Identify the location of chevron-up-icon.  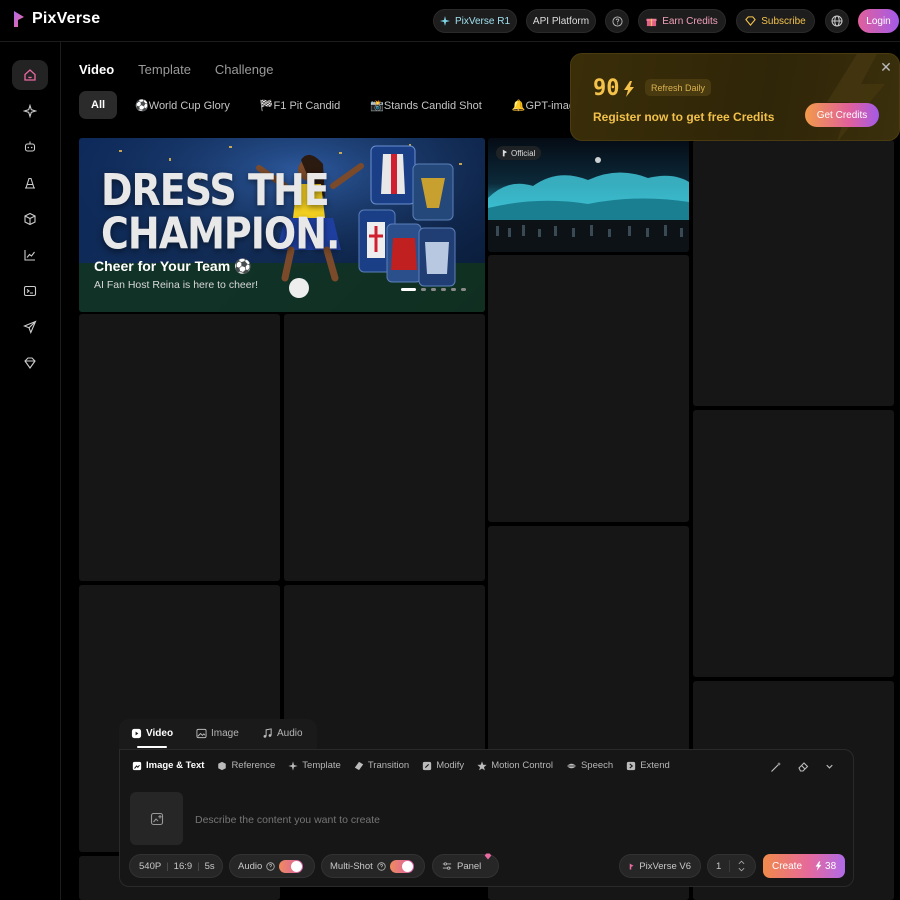
(741, 862).